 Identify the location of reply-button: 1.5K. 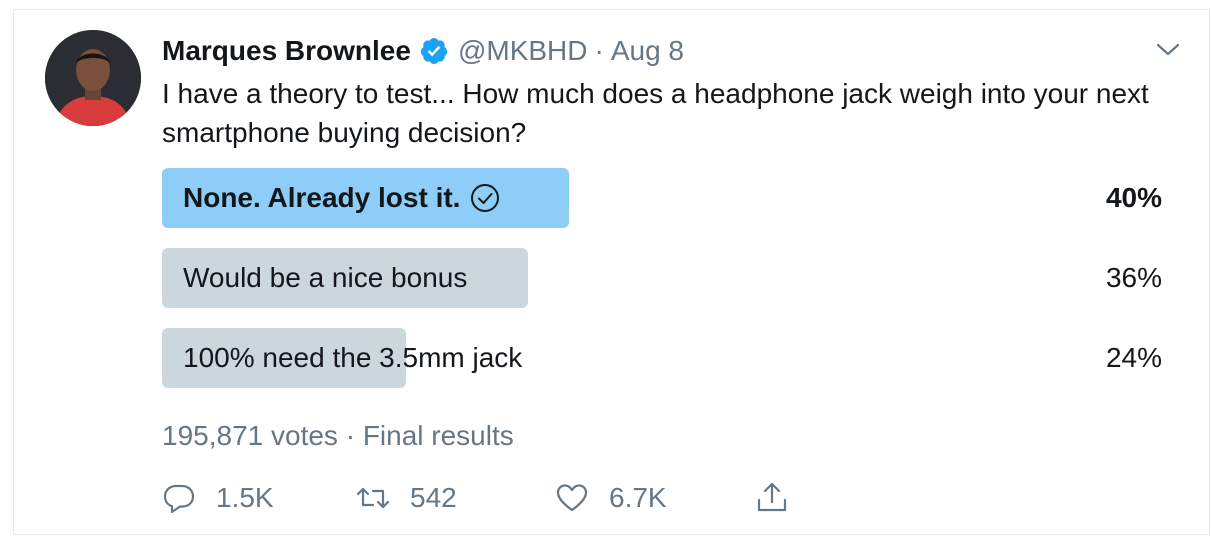
(218, 498).